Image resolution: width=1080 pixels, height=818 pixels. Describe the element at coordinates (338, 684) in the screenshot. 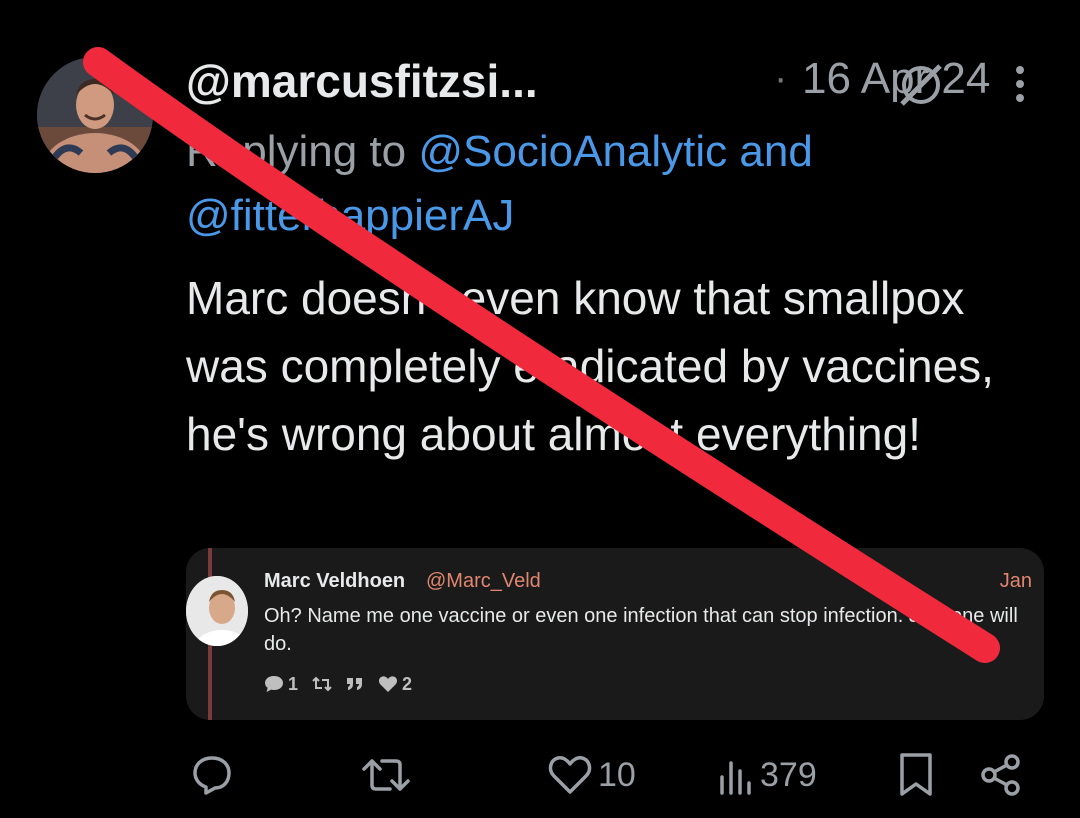

I see `quoted-stats: 1 2` at that location.